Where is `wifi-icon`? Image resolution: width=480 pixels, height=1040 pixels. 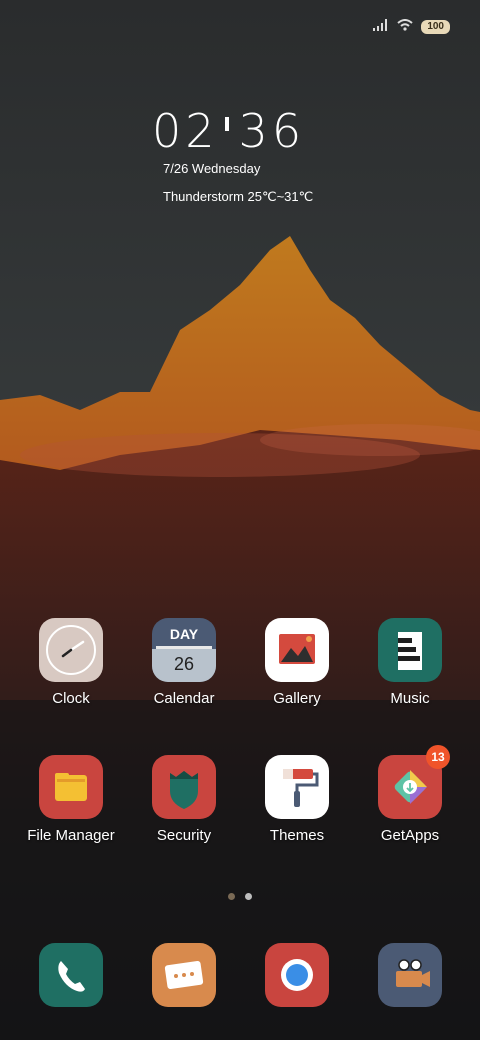 wifi-icon is located at coordinates (405, 27).